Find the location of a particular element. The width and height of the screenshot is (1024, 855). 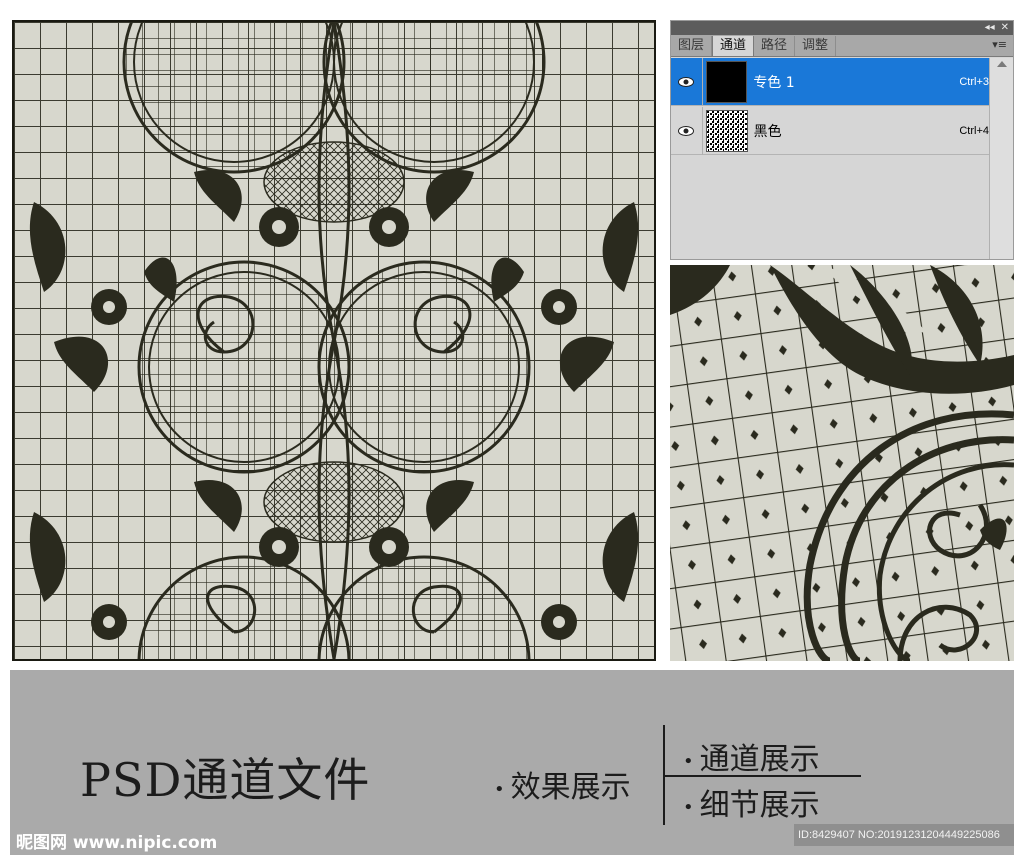

channel-show-label: • 通道展示 is located at coordinates (751, 756).